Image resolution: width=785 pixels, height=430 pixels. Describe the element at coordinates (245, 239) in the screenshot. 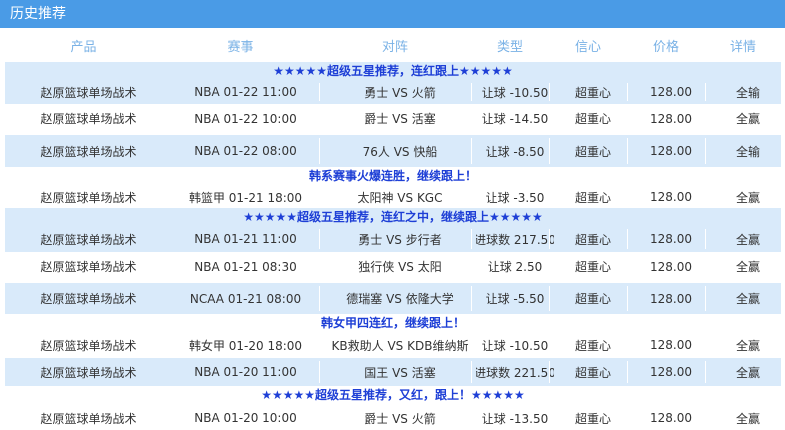

I see `cell-event: NBA 01-21 11:00` at that location.